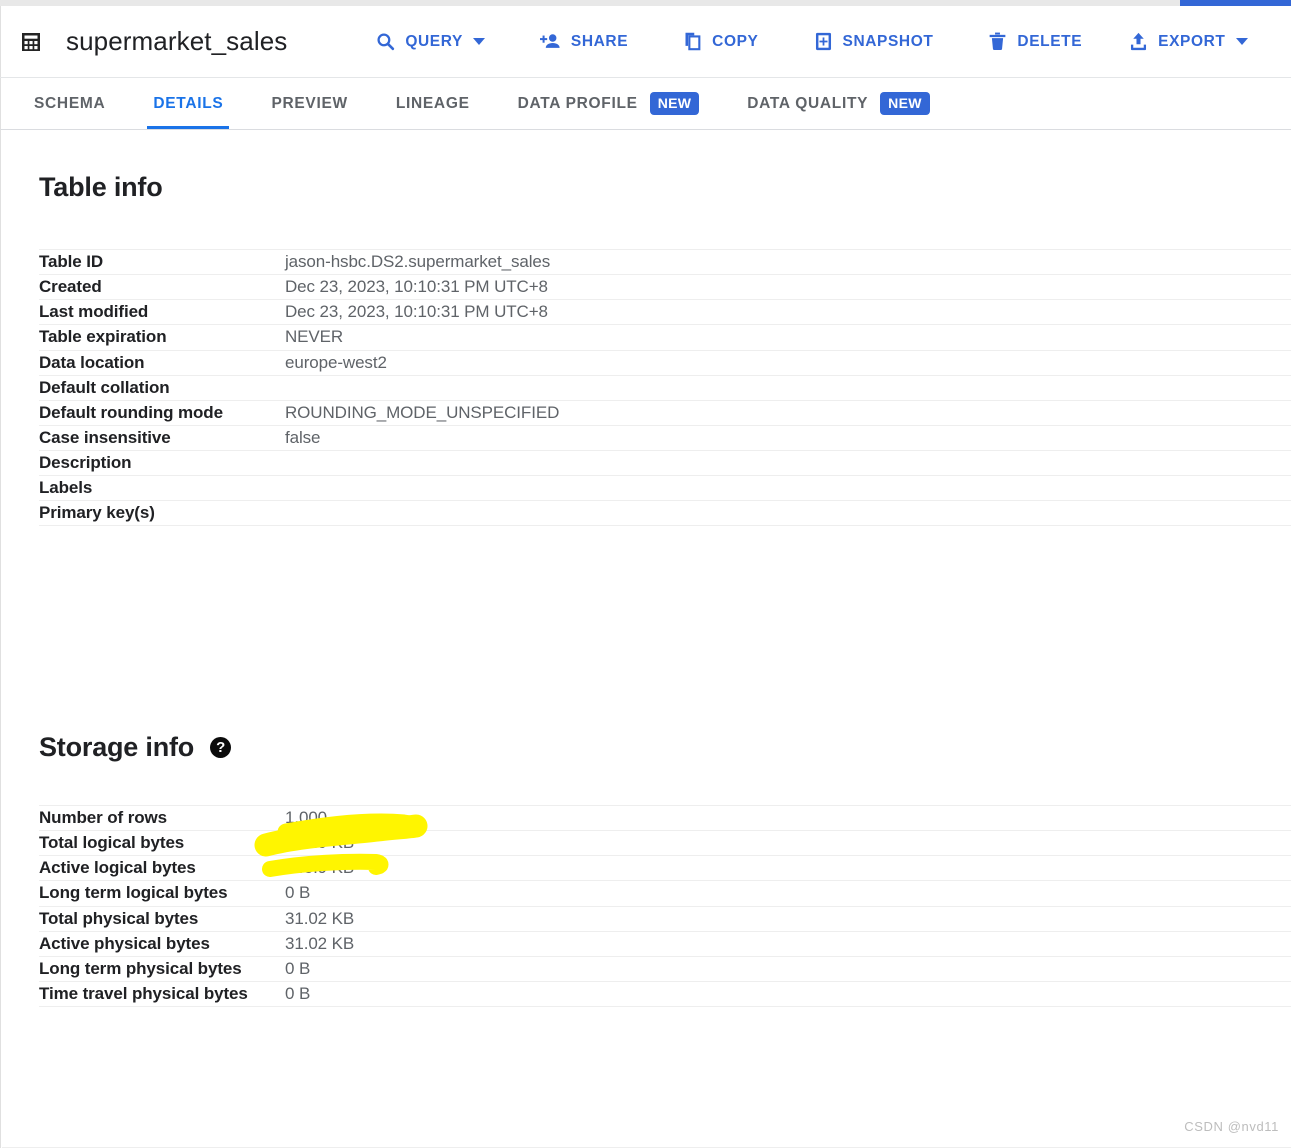 This screenshot has height=1148, width=1291. I want to click on tab-lineage: LINEAGE, so click(433, 103).